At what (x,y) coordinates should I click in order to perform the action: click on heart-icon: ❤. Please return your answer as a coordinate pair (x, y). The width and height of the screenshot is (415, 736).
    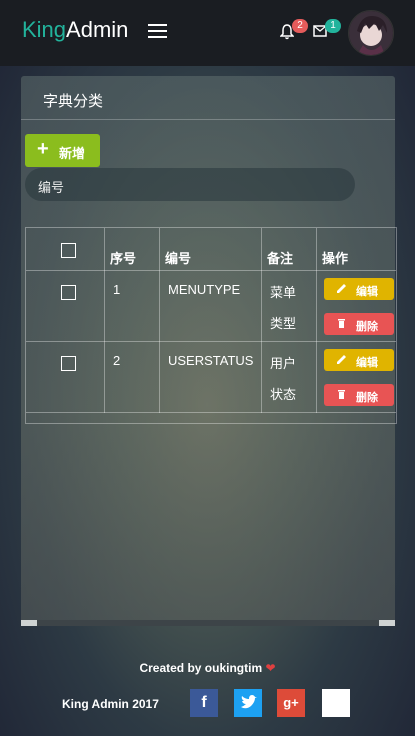
    Looking at the image, I should click on (270, 668).